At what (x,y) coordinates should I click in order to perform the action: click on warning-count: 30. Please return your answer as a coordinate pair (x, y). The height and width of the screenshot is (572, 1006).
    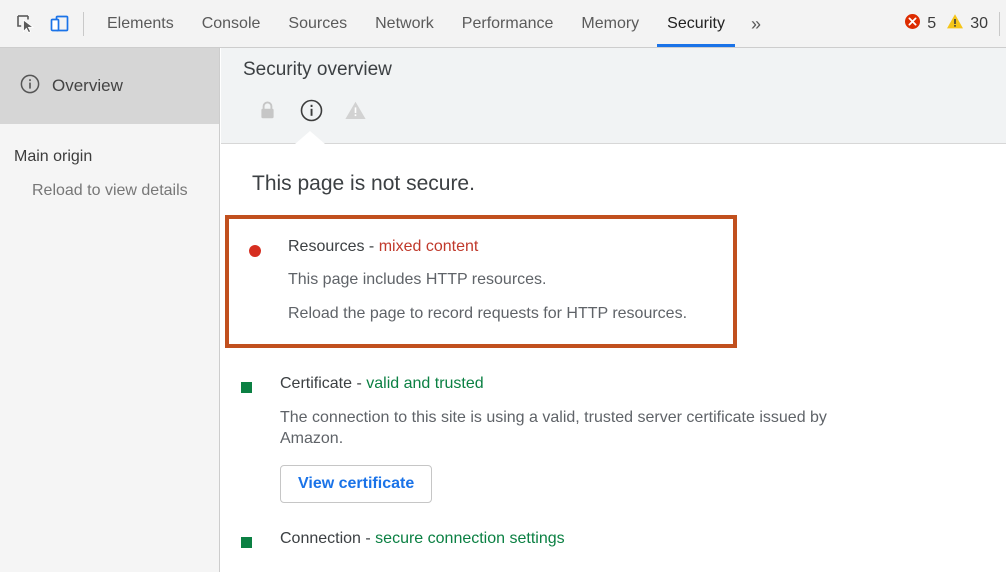
    Looking at the image, I should click on (979, 23).